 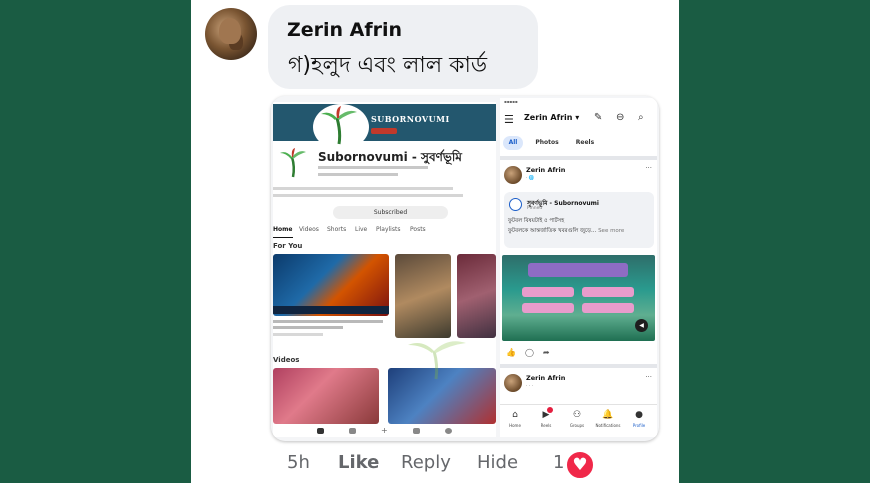 I want to click on tab-live: Live, so click(x=361, y=229).